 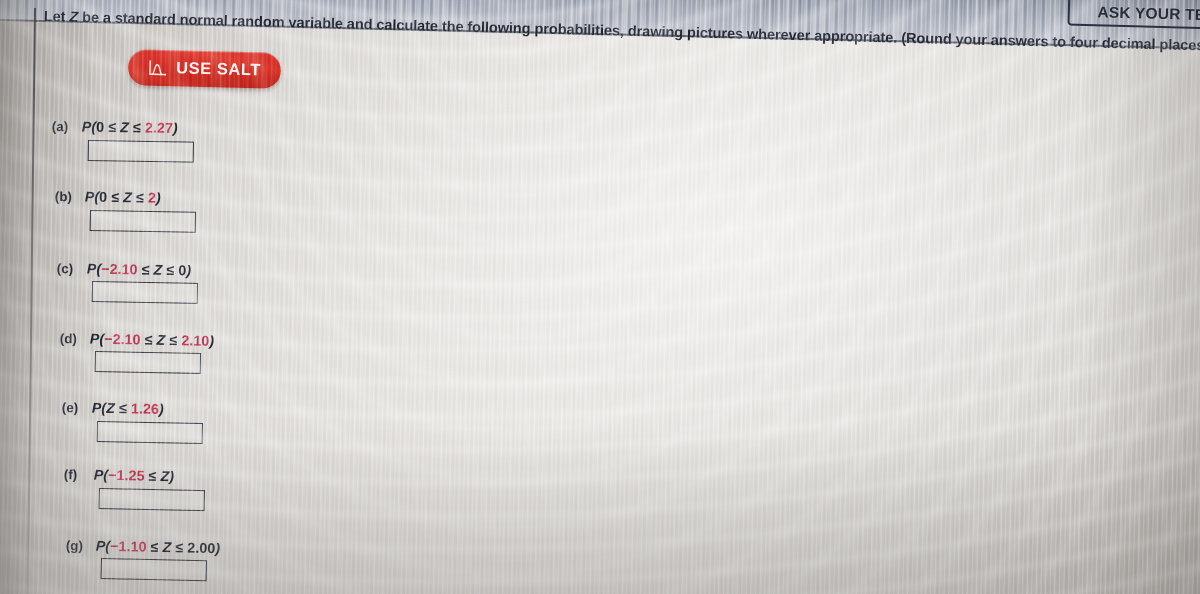 What do you see at coordinates (1148, 14) in the screenshot?
I see `ask-your-teacher-label: ASK YOUR TEAC` at bounding box center [1148, 14].